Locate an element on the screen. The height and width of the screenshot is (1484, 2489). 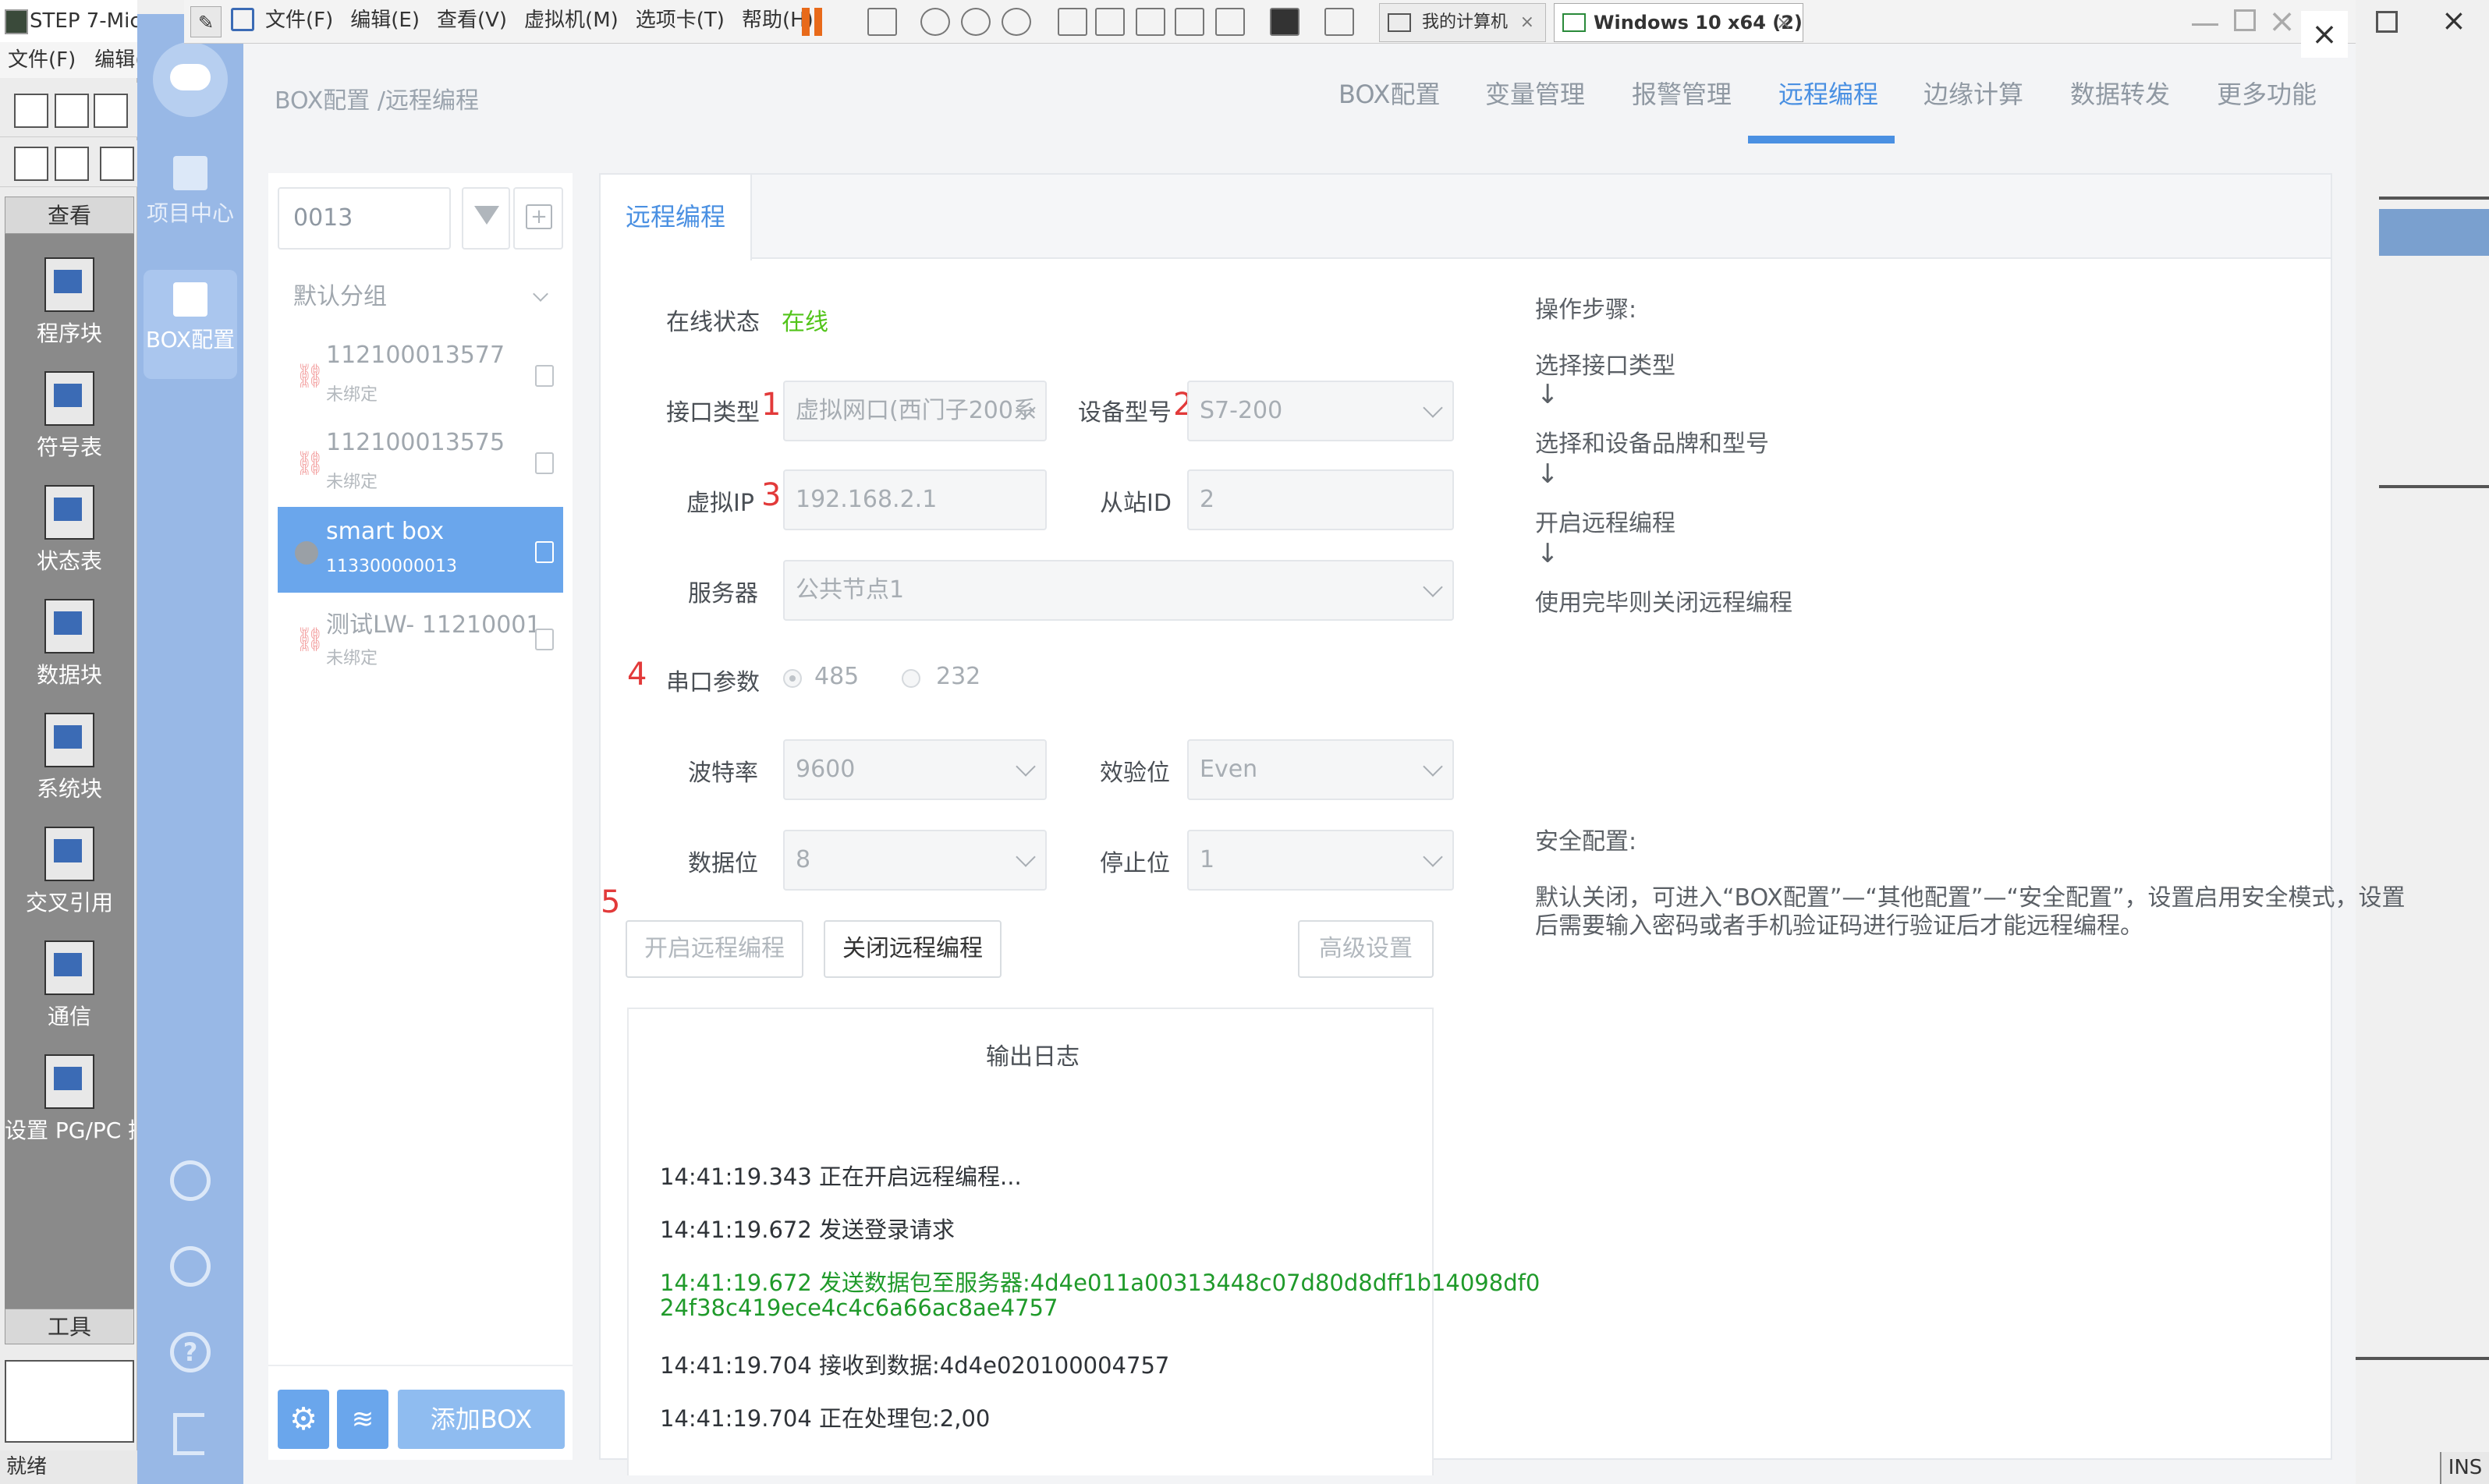
device-model-select: S7-200 is located at coordinates (1320, 411).